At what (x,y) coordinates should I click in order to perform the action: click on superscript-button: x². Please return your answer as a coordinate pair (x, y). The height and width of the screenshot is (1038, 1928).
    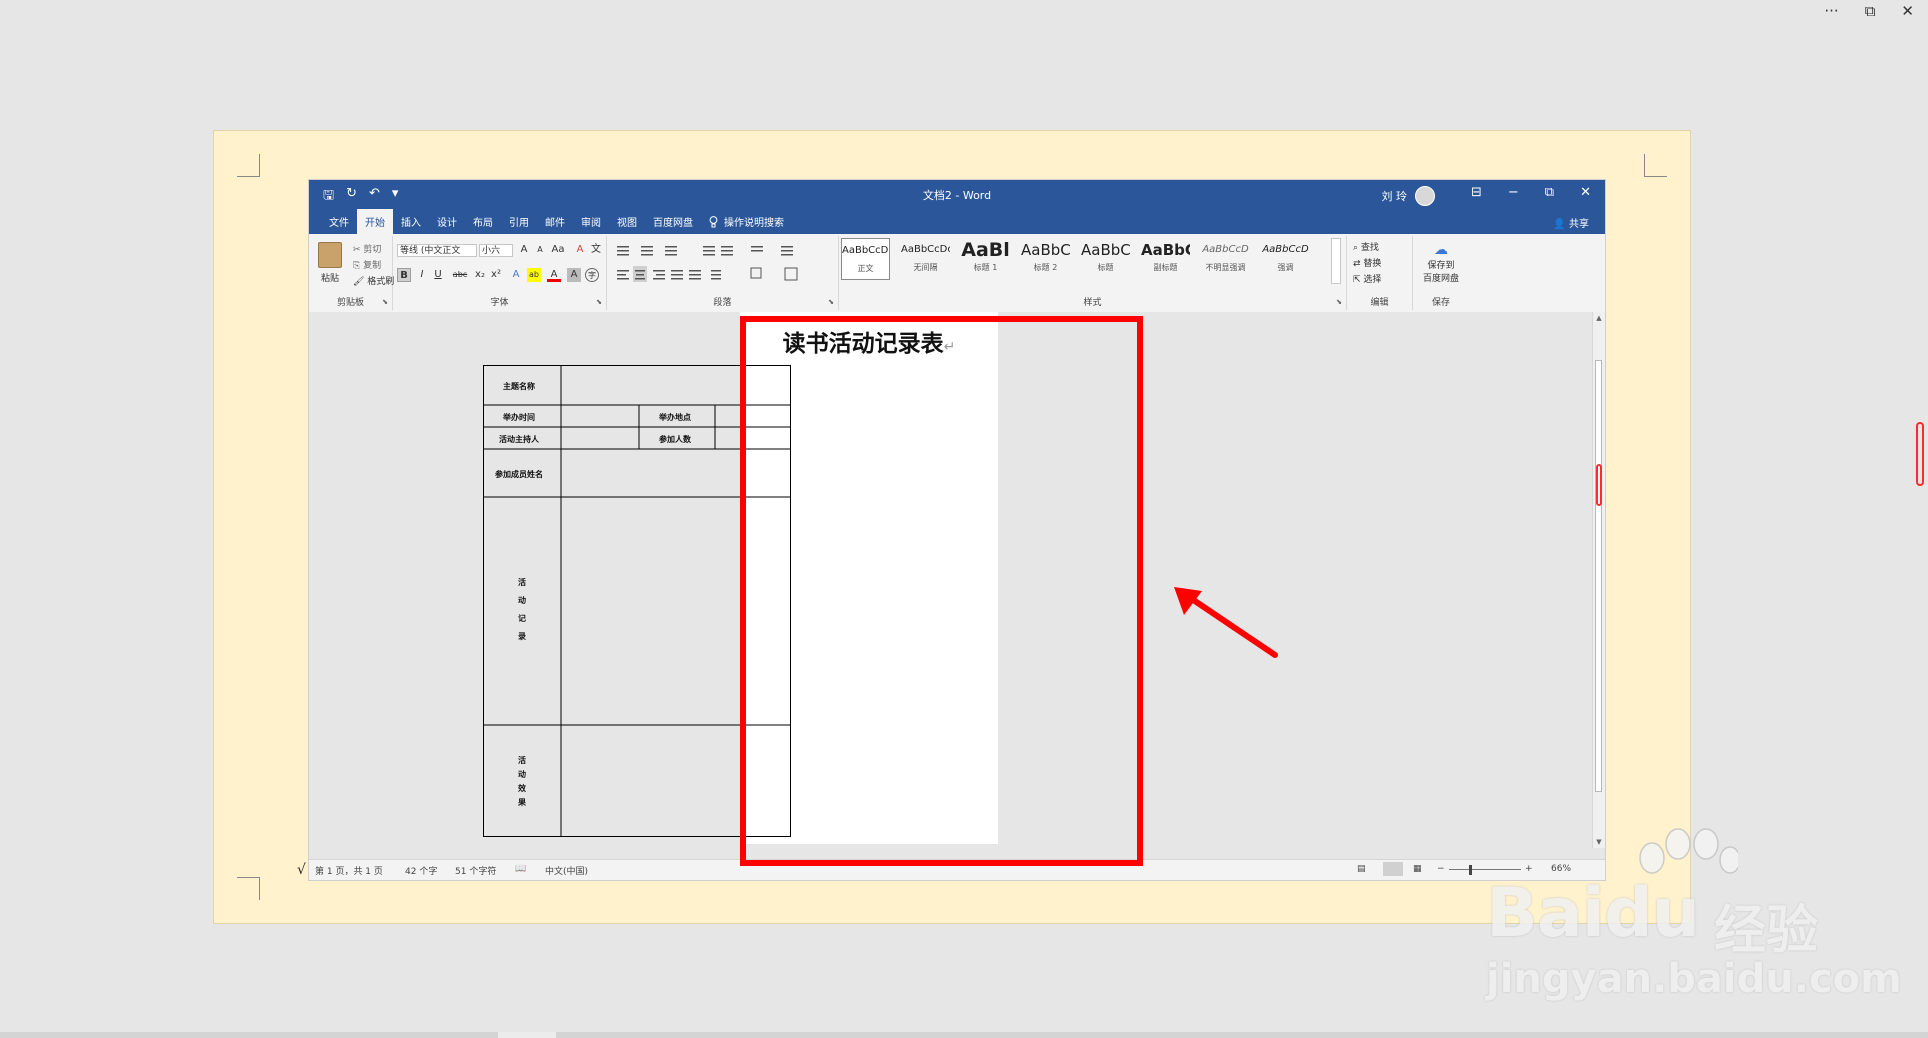
    Looking at the image, I should click on (496, 275).